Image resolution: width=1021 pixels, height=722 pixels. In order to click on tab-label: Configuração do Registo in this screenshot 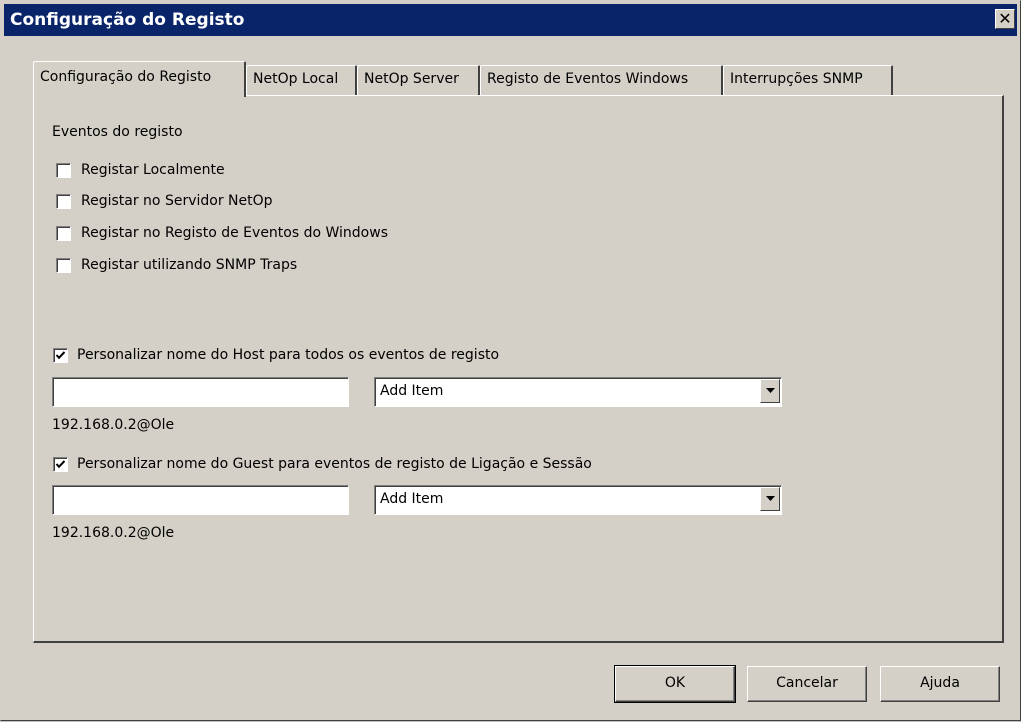, I will do `click(126, 77)`.